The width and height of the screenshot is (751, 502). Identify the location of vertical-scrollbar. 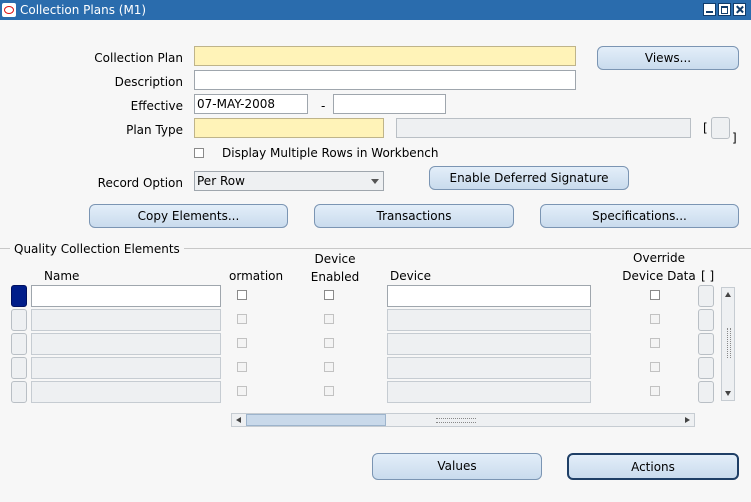
(728, 344).